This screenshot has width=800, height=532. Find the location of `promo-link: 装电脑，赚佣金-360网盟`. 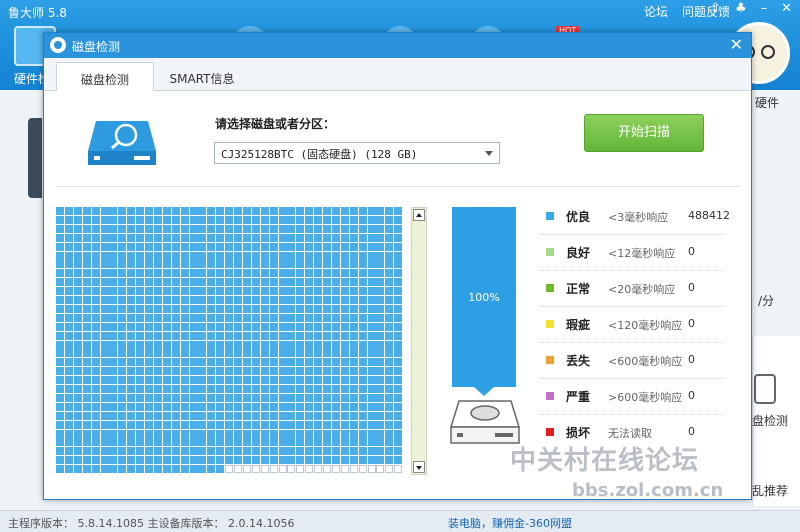

promo-link: 装电脑，赚佣金-360网盟 is located at coordinates (510, 523).